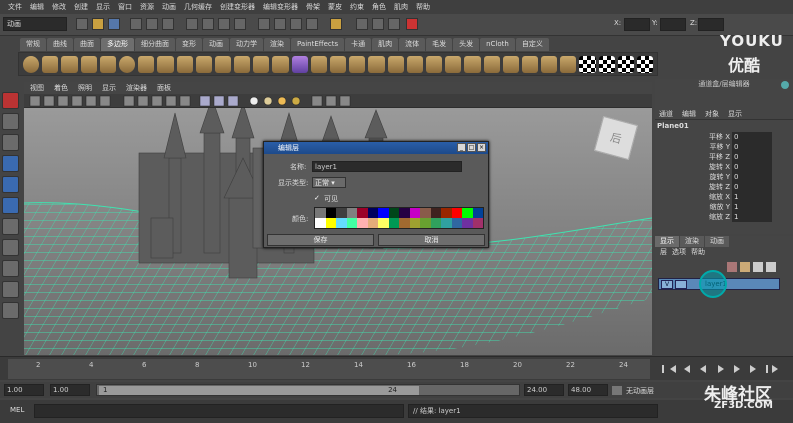 The height and width of the screenshot is (423, 793). Describe the element at coordinates (10, 268) in the screenshot. I see `layout-single-icon` at that location.